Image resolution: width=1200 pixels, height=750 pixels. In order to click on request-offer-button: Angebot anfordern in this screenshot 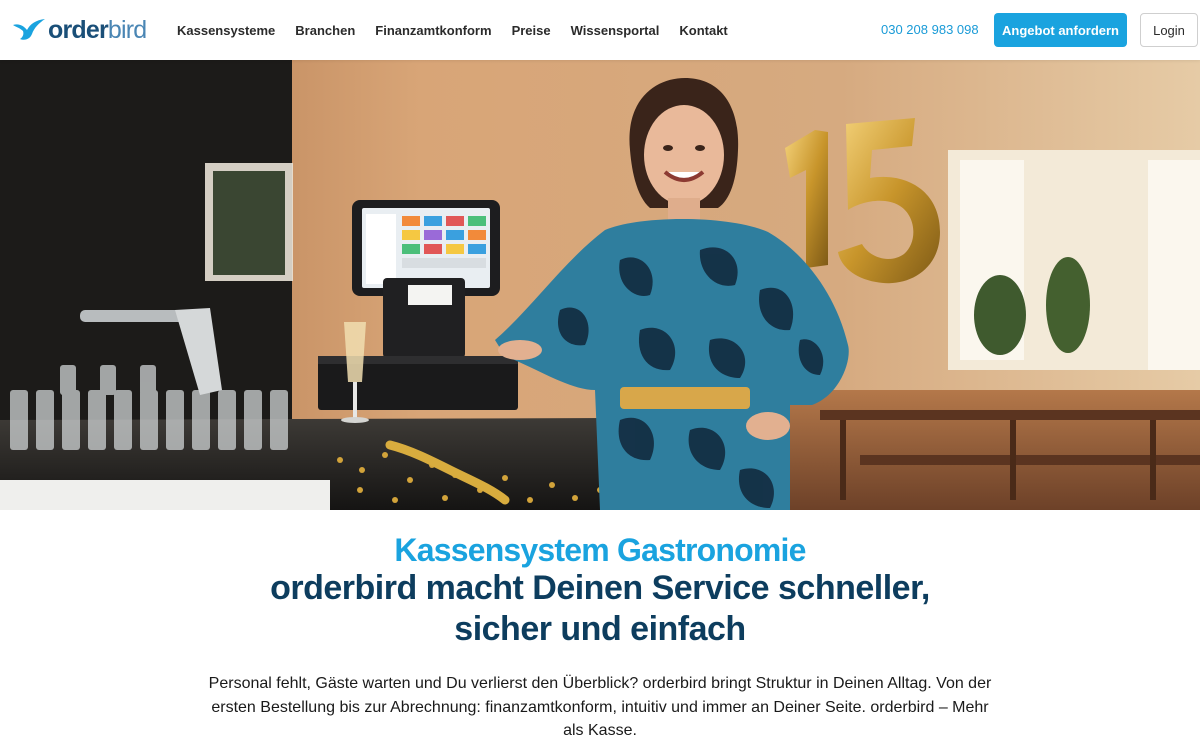, I will do `click(1060, 30)`.